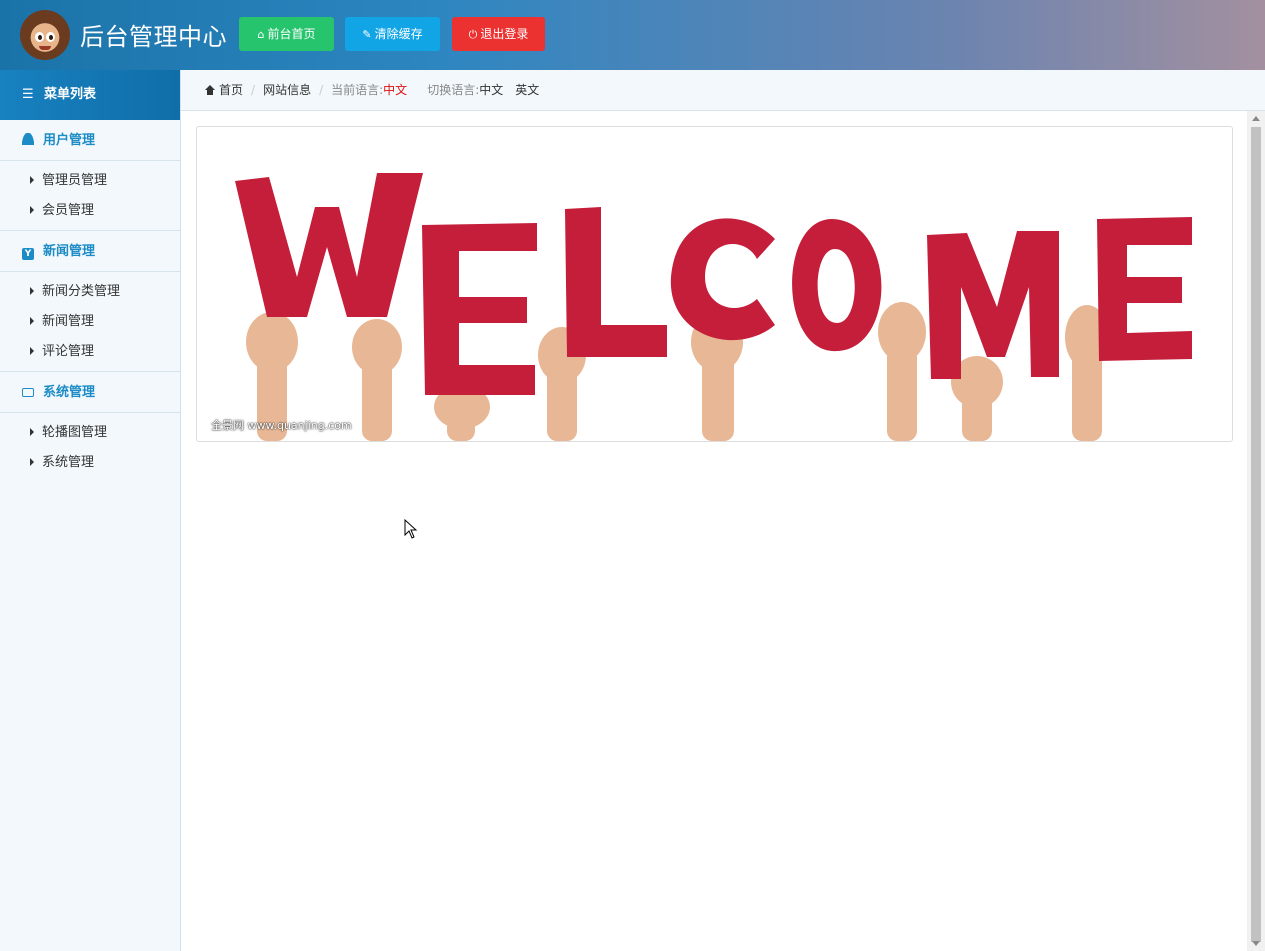  Describe the element at coordinates (261, 34) in the screenshot. I see `home-icon: ⌂` at that location.